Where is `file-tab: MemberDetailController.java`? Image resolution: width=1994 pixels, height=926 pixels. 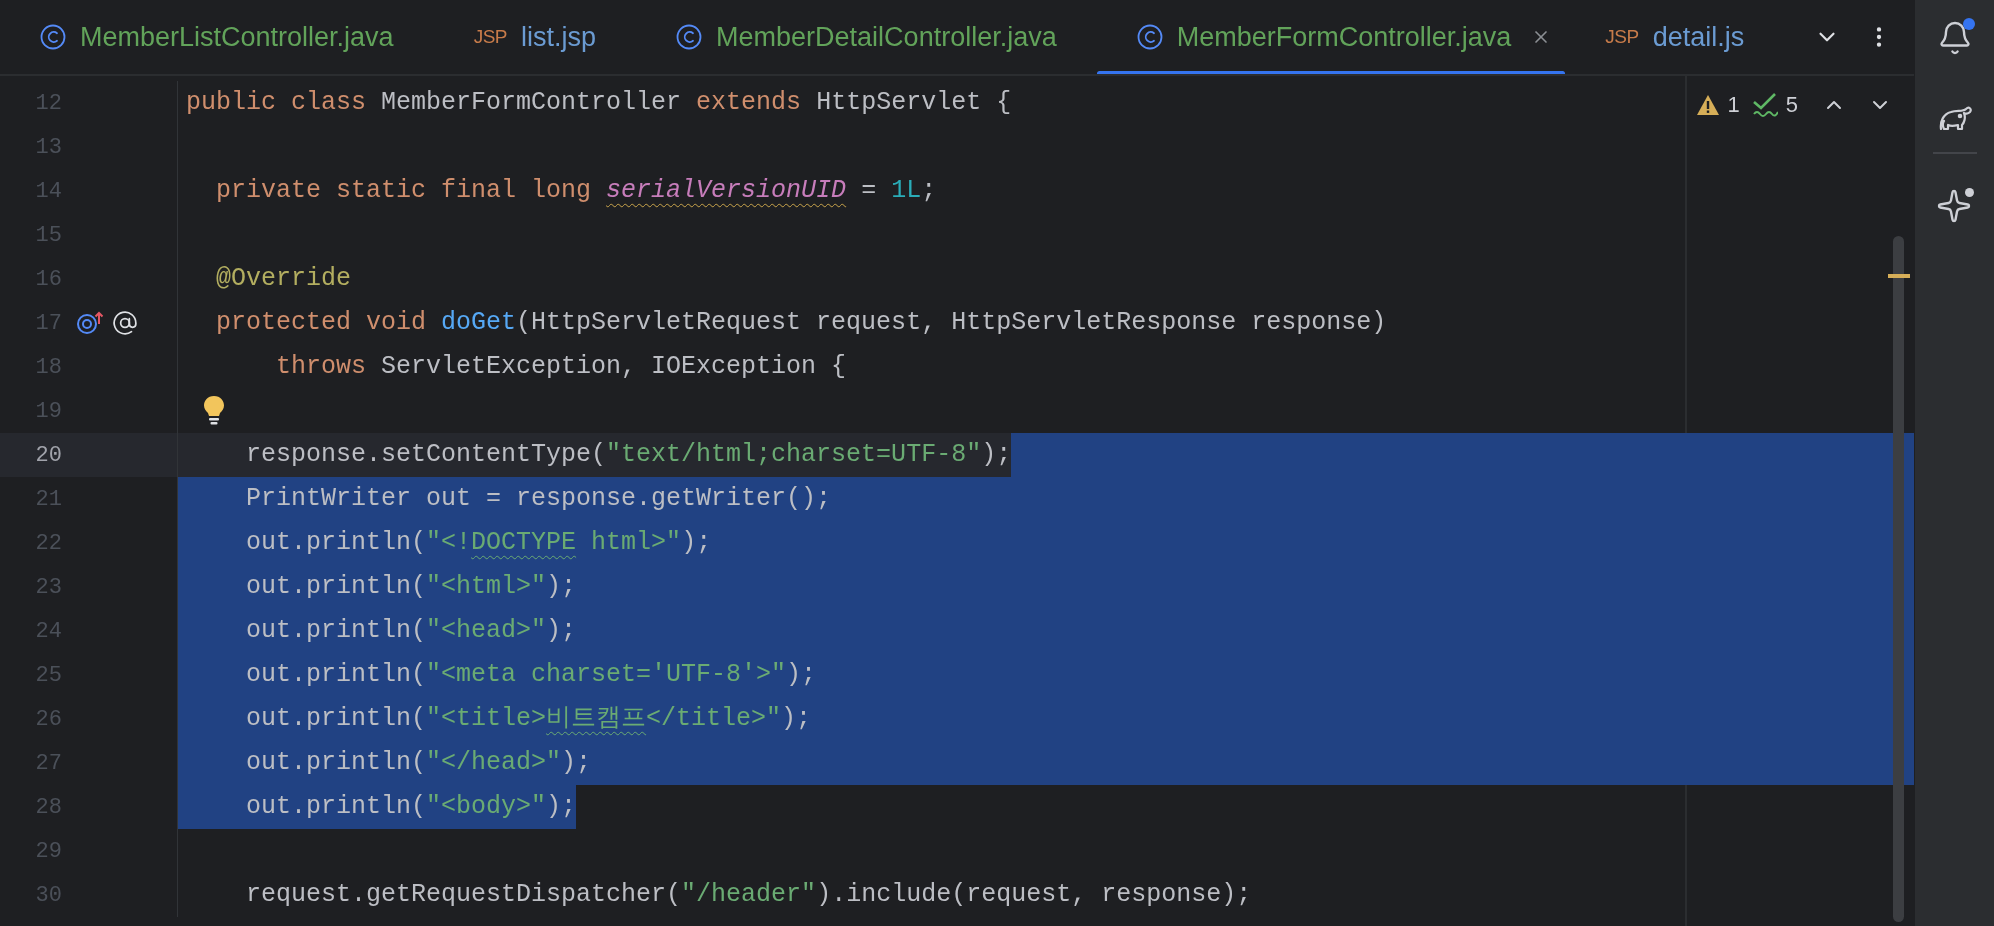
file-tab: MemberDetailController.java is located at coordinates (866, 37).